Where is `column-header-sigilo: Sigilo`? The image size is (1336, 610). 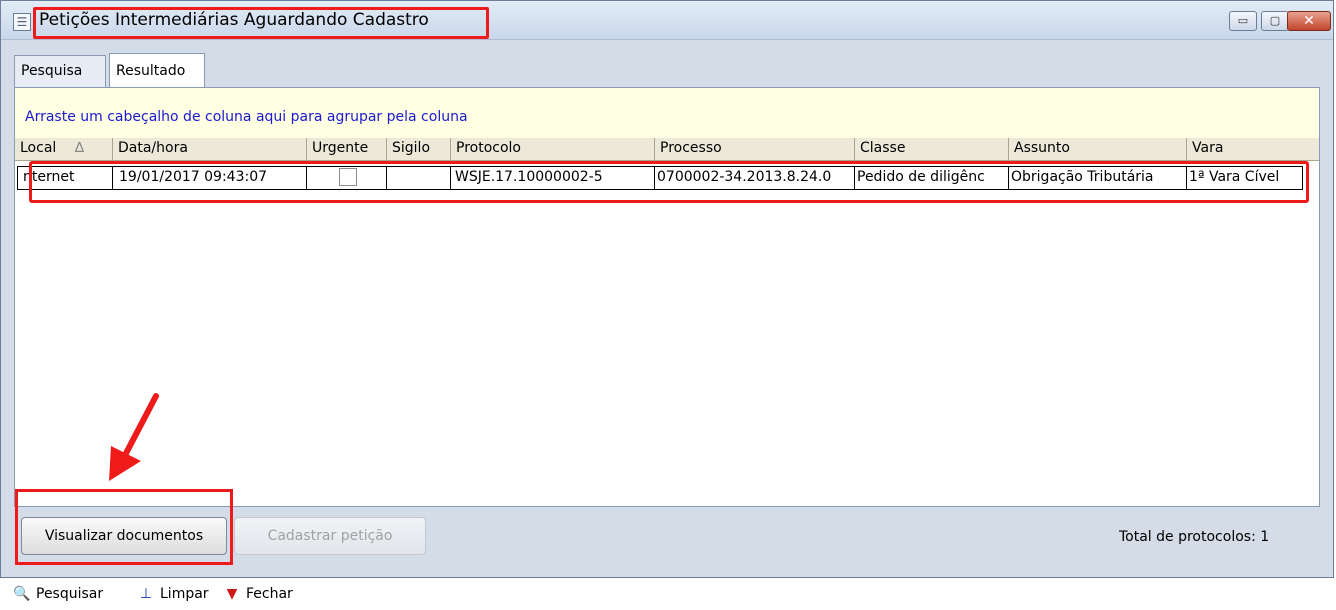
column-header-sigilo: Sigilo is located at coordinates (419, 149).